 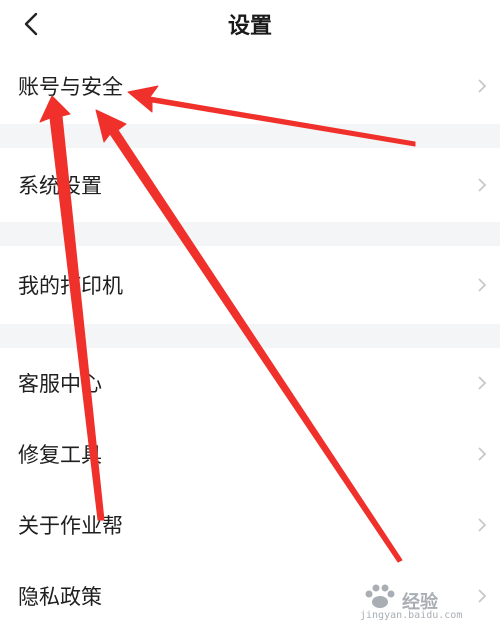 What do you see at coordinates (250, 454) in the screenshot?
I see `settings-item-repair-tools: 修复工具` at bounding box center [250, 454].